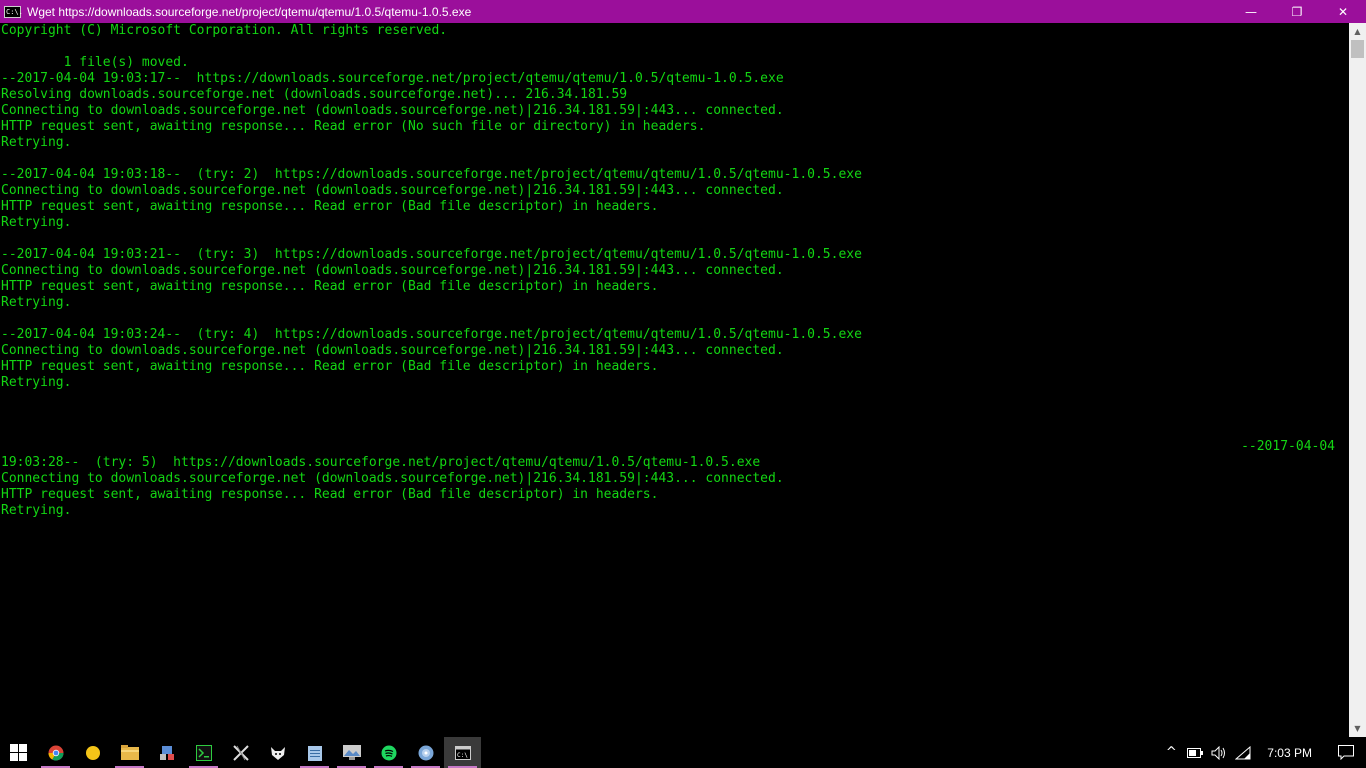  Describe the element at coordinates (1357, 31) in the screenshot. I see `scroll-up-arrow-icon: ▲` at that location.